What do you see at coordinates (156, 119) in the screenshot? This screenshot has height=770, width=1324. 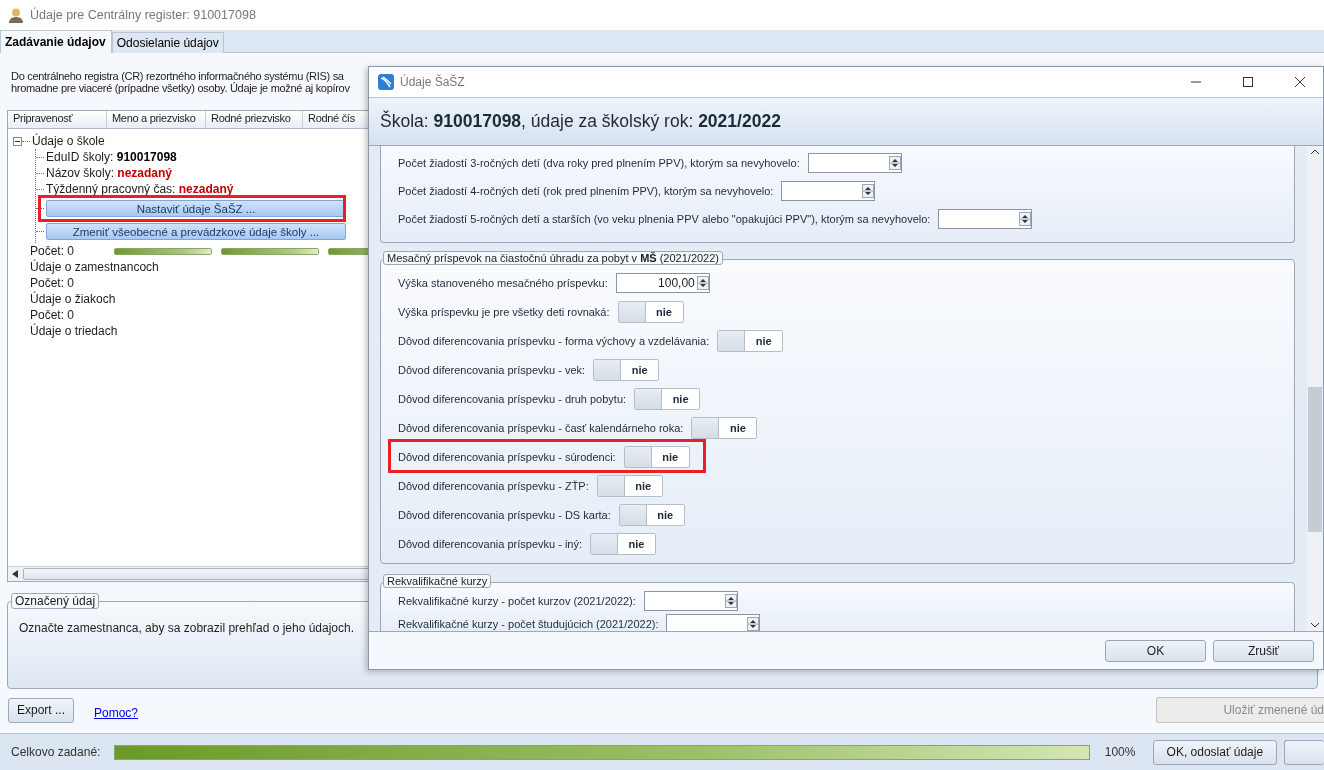 I see `column-header: Meno a priezvisko` at bounding box center [156, 119].